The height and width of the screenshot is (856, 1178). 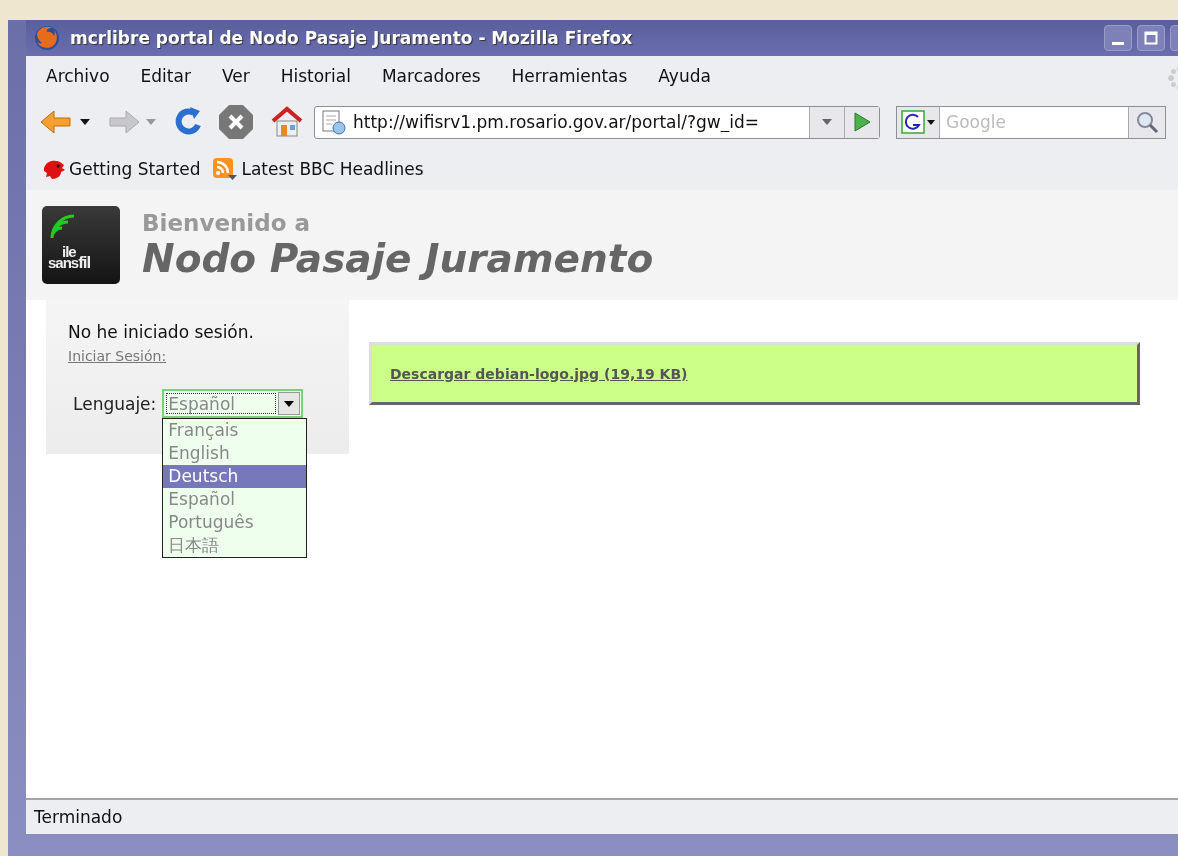 I want to click on menu-item: Historial, so click(x=323, y=76).